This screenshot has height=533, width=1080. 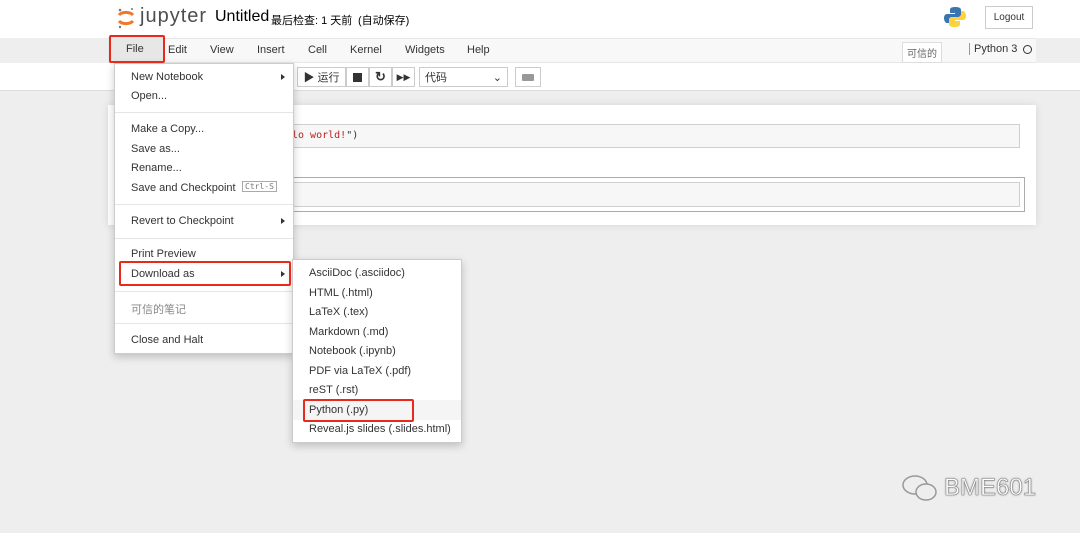 I want to click on menu-view: View, so click(x=222, y=50).